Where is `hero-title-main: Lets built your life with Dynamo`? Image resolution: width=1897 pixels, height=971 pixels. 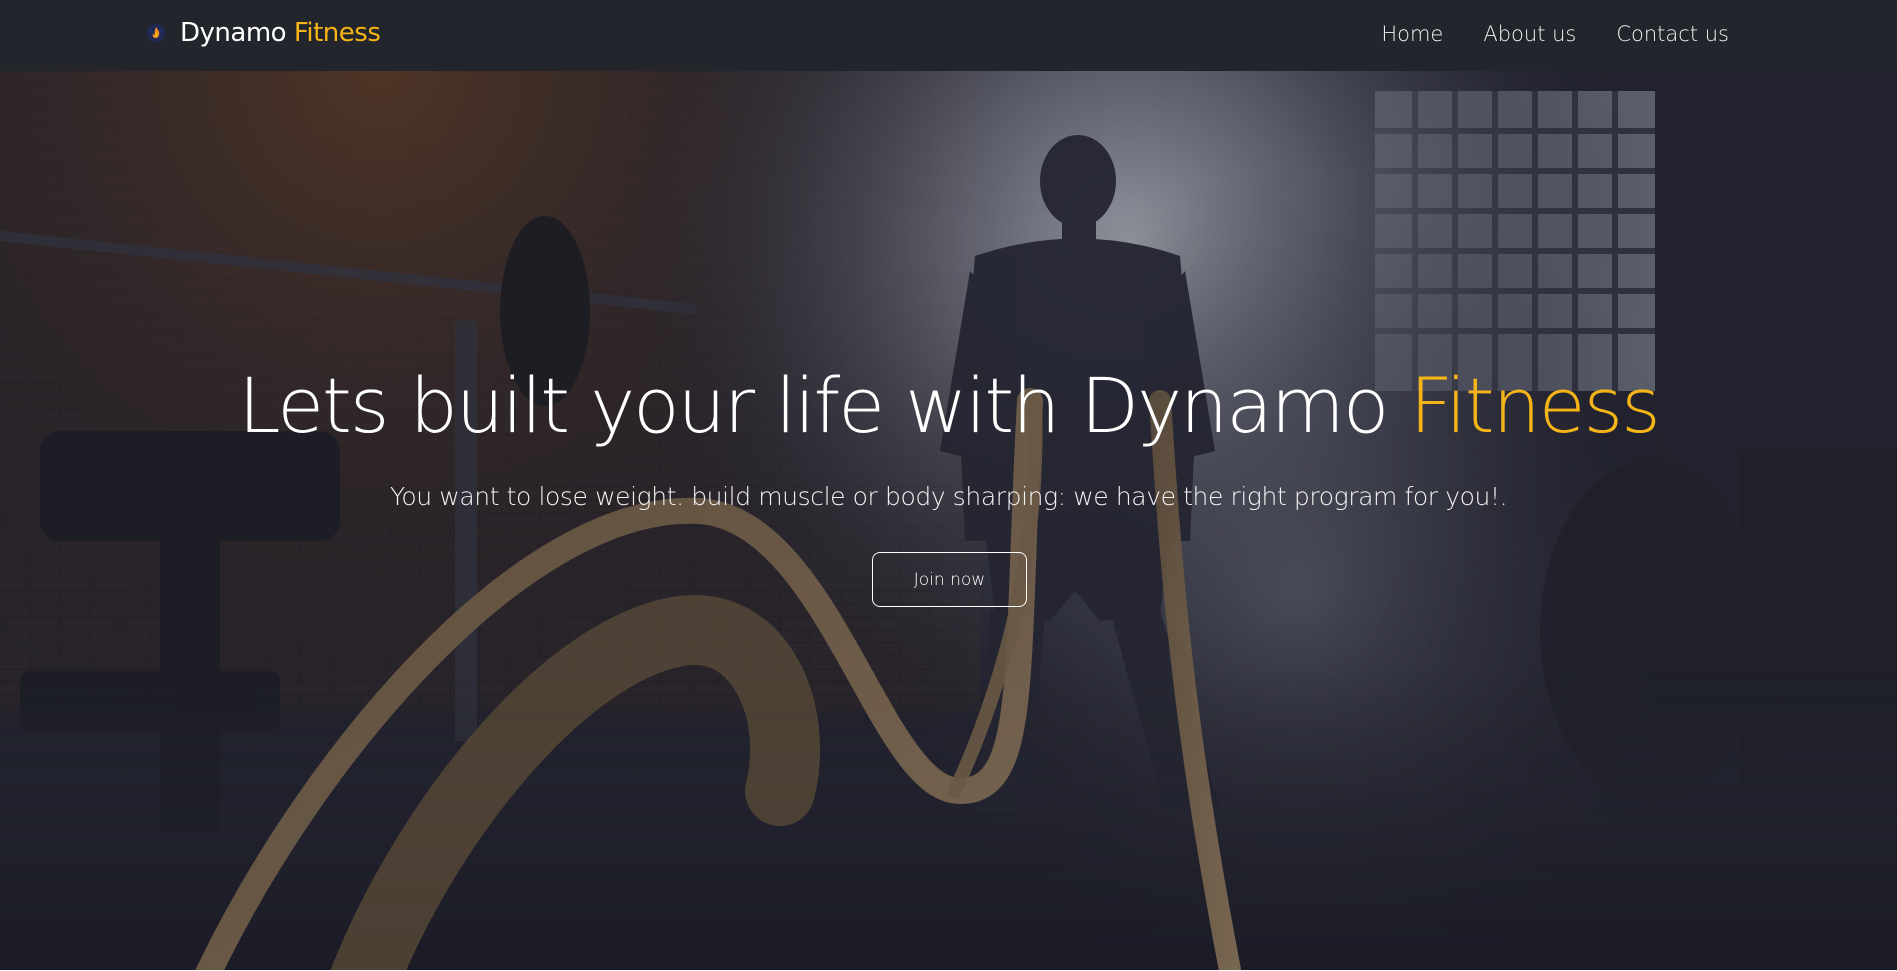 hero-title-main: Lets built your life with Dynamo is located at coordinates (824, 405).